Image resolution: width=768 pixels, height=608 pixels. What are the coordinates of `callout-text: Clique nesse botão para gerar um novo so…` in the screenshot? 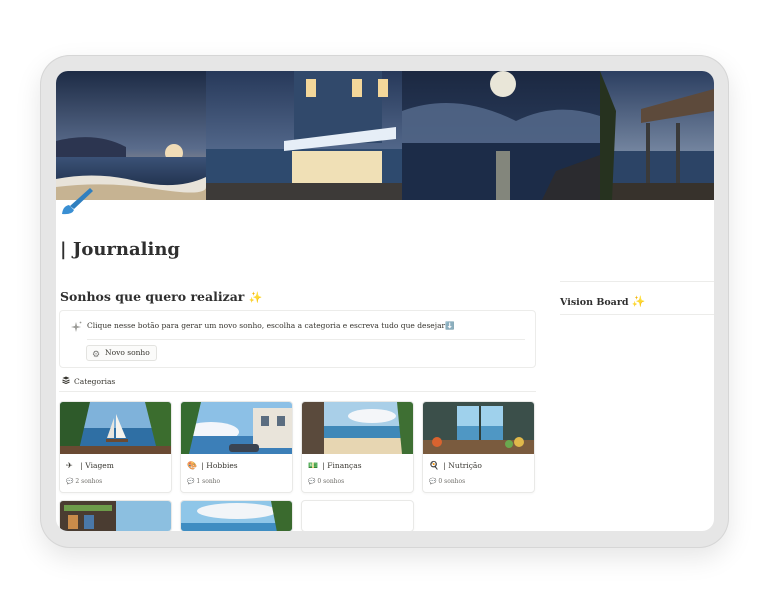 It's located at (271, 325).